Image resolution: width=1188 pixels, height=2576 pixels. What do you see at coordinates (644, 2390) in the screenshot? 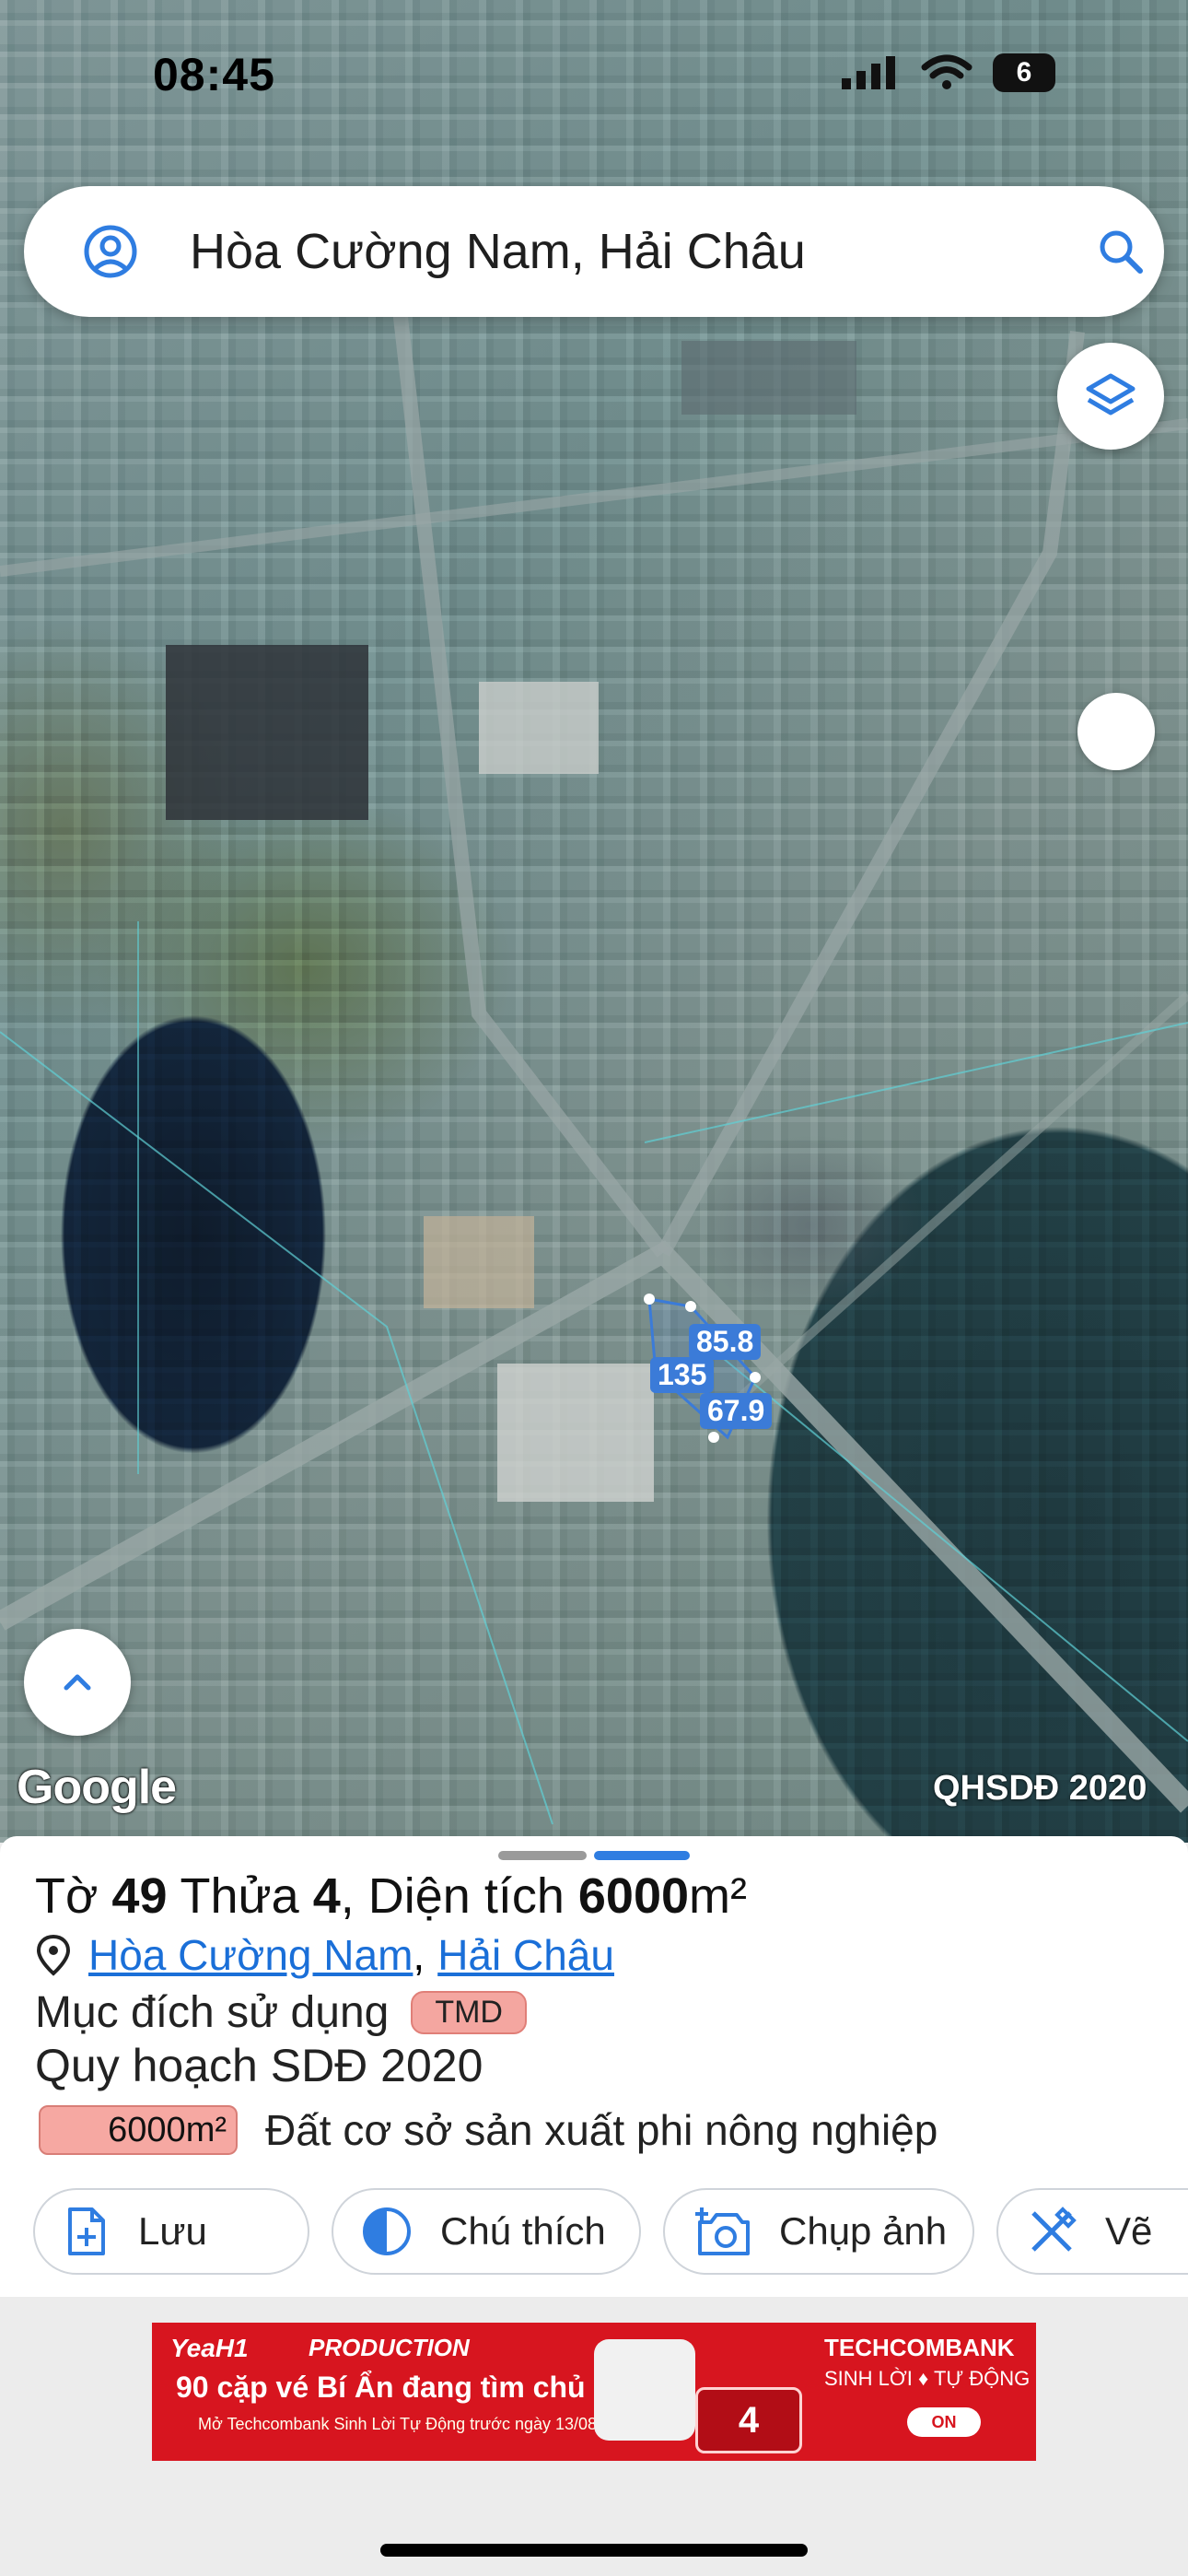
I see `ad-mascot-image` at bounding box center [644, 2390].